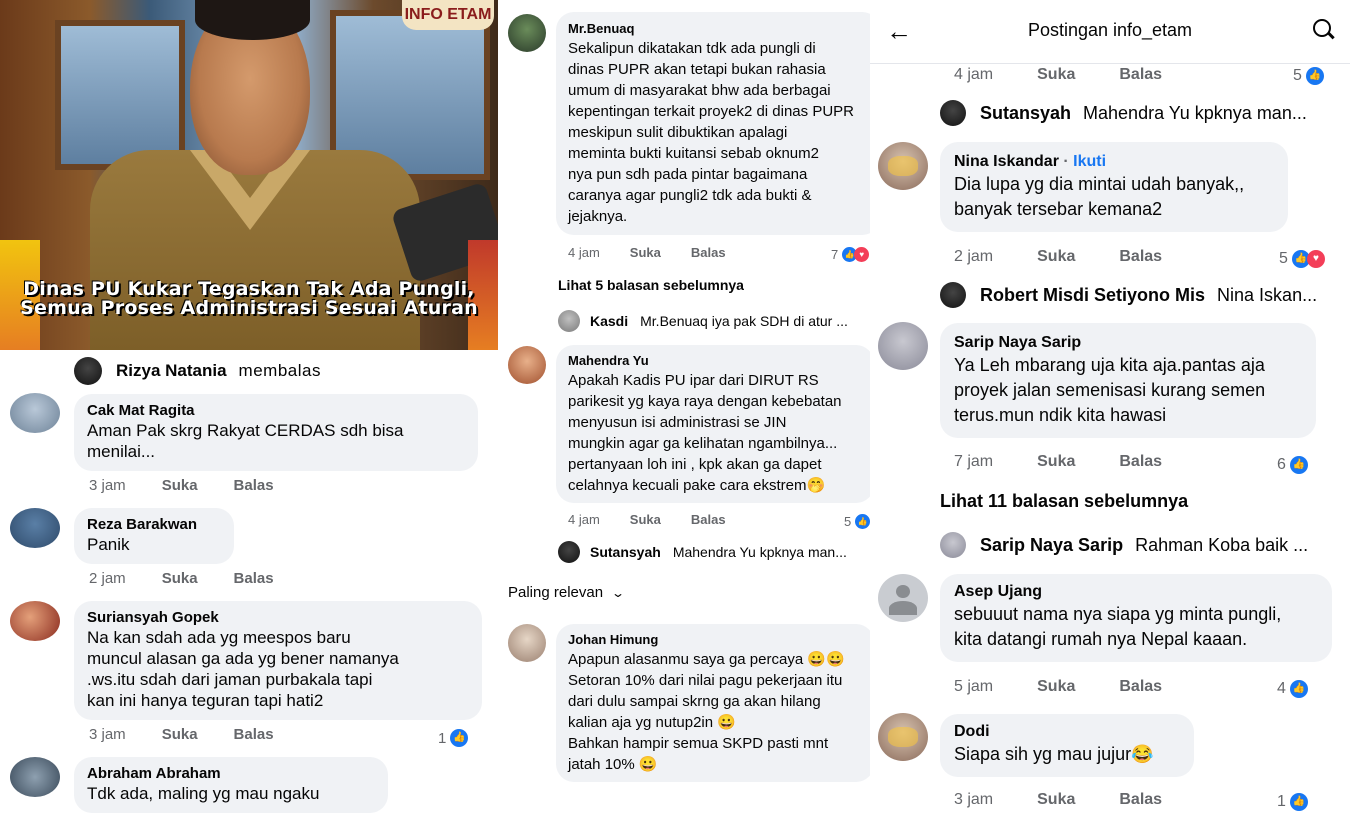 Image resolution: width=1350 pixels, height=822 pixels. Describe the element at coordinates (255, 250) in the screenshot. I see `uniform-decor` at that location.